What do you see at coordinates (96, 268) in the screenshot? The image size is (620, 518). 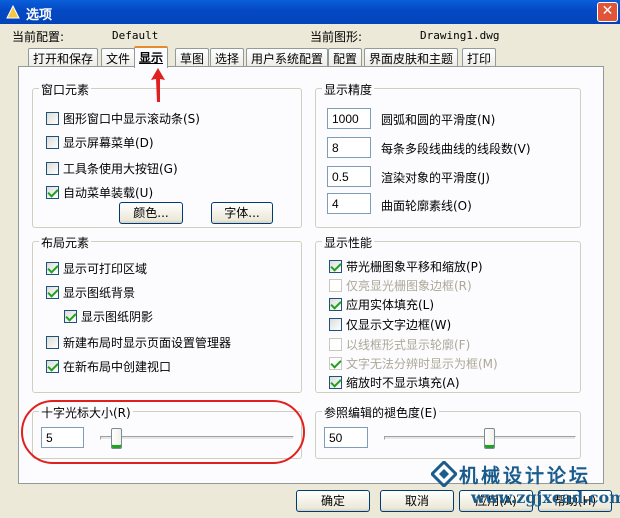 I see `printable-area-checkbox: 显示可打印区域` at bounding box center [96, 268].